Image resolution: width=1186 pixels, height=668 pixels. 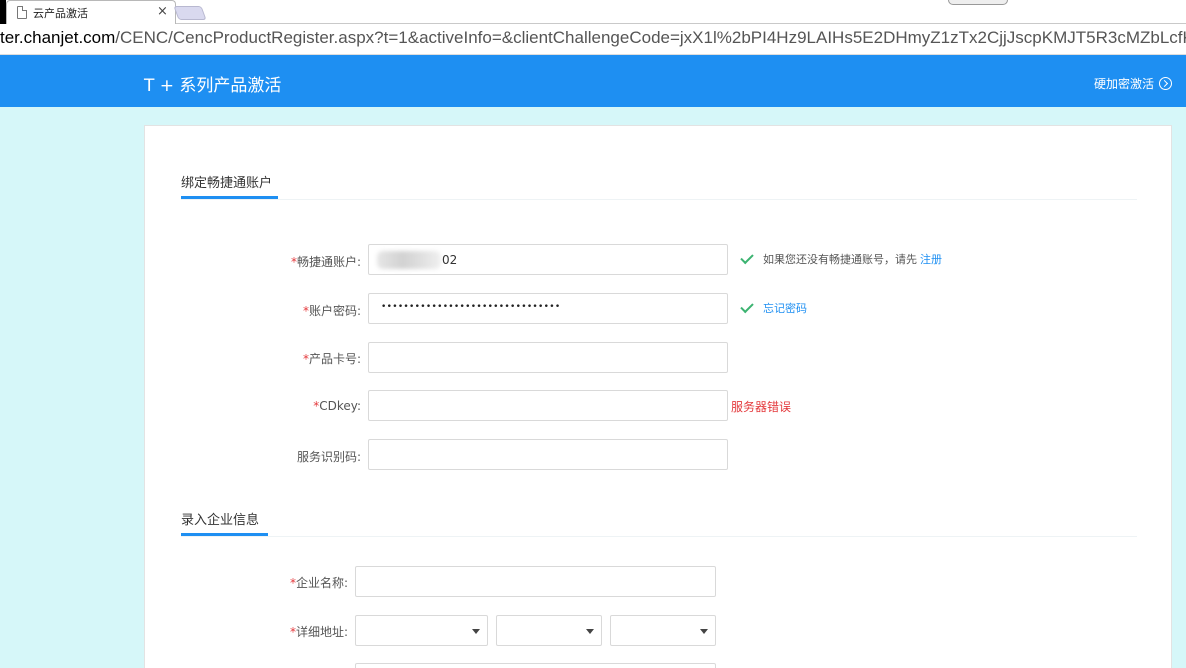 I want to click on browser-tab-bar: 云产品激活 ×, so click(x=593, y=12).